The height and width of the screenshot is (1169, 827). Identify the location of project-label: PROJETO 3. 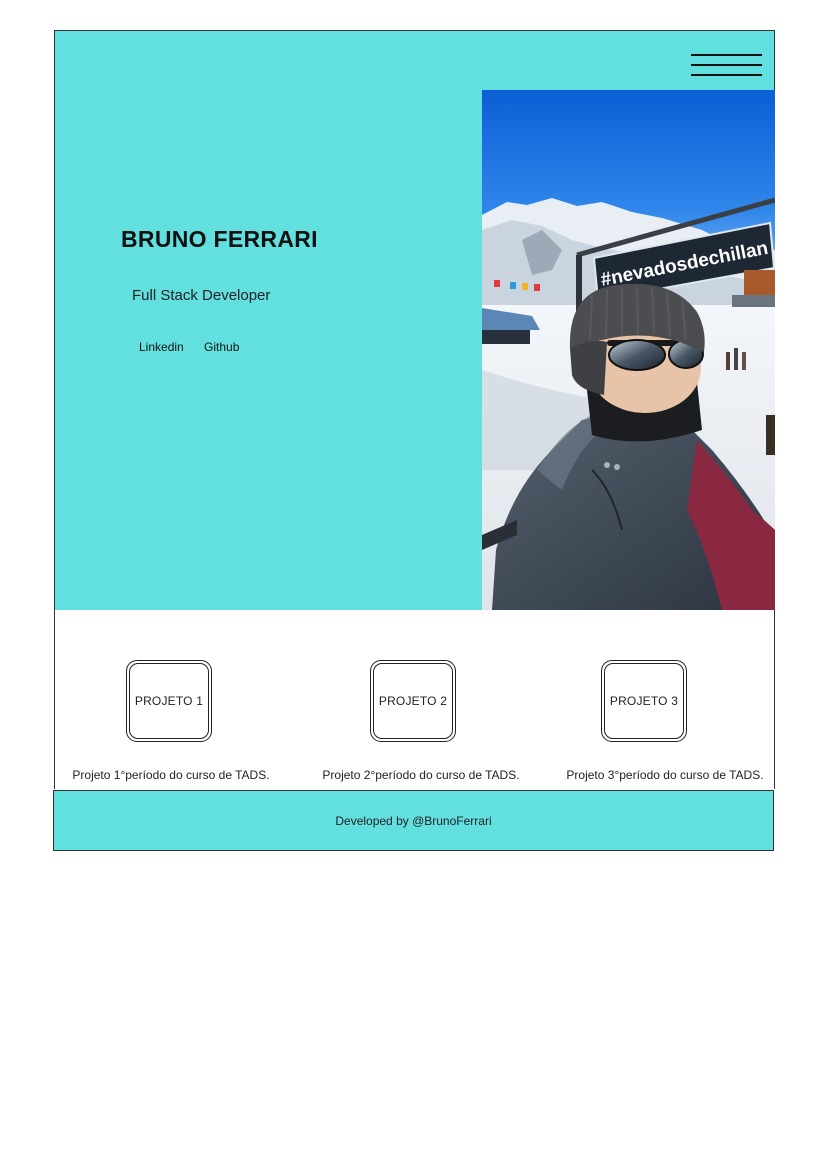
(644, 701).